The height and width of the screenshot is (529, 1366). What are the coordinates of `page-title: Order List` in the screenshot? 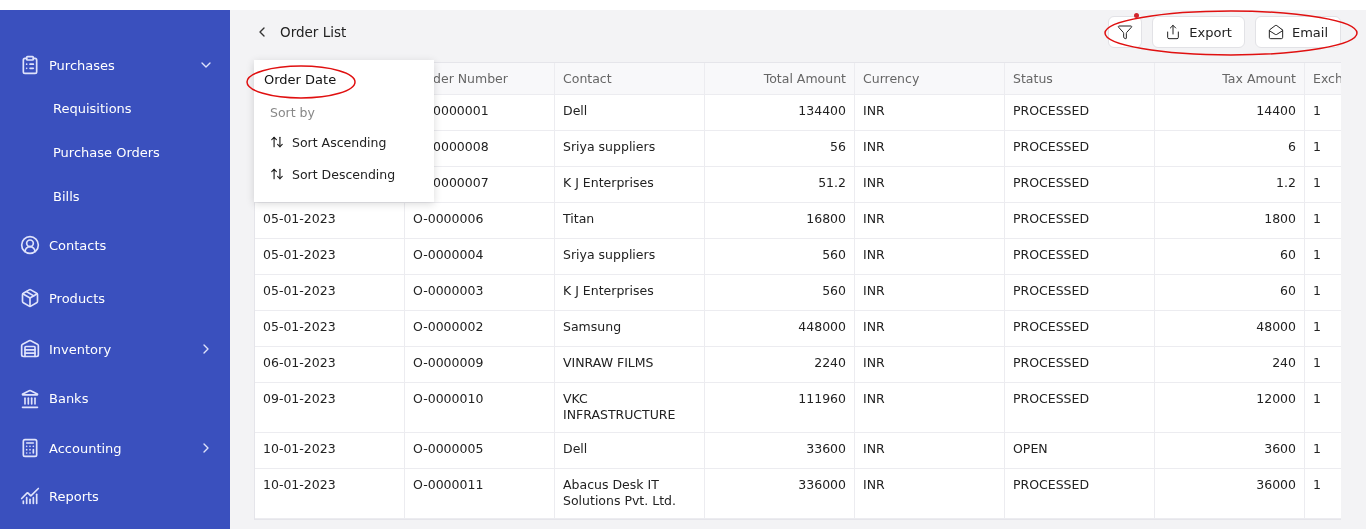 It's located at (314, 32).